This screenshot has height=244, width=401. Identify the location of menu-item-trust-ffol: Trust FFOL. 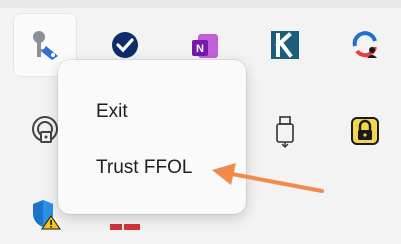
(152, 168).